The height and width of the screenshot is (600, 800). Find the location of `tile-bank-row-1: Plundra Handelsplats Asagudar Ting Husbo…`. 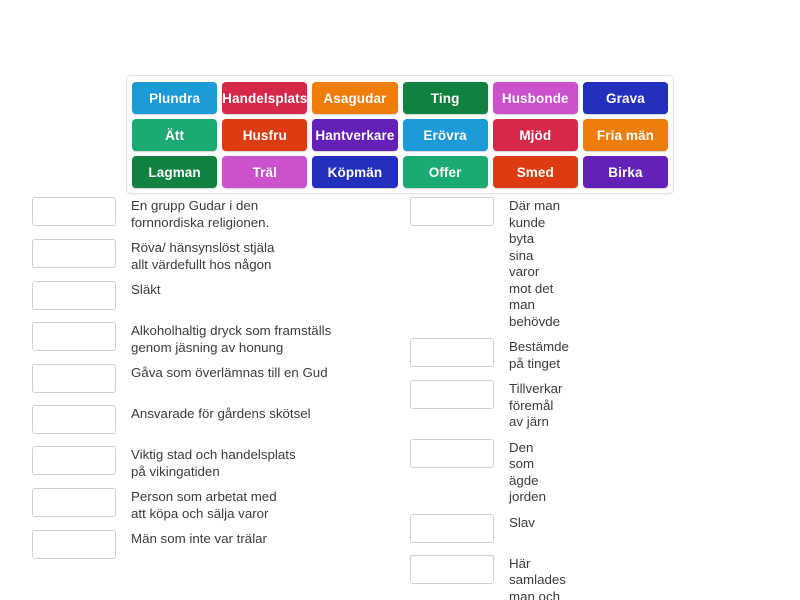

tile-bank-row-1: Plundra Handelsplats Asagudar Ting Husbo… is located at coordinates (400, 98).